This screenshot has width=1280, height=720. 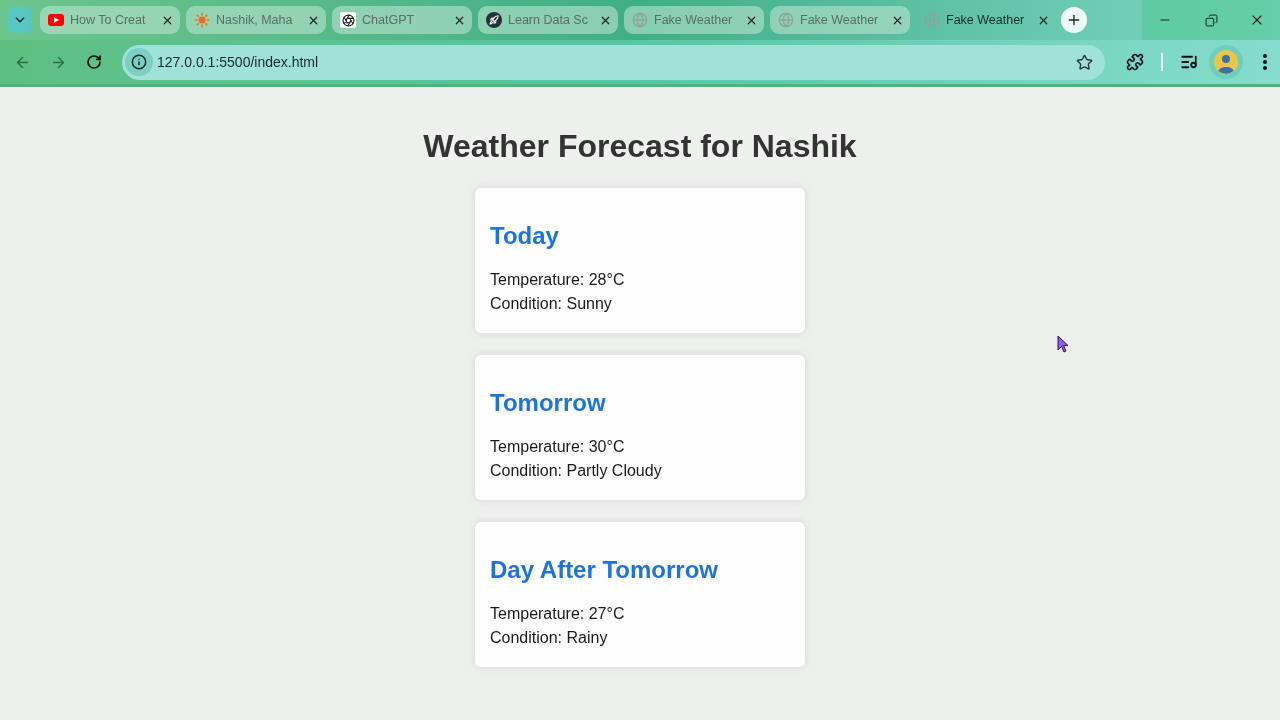 I want to click on browser-tab: ChatGPT, so click(x=402, y=20).